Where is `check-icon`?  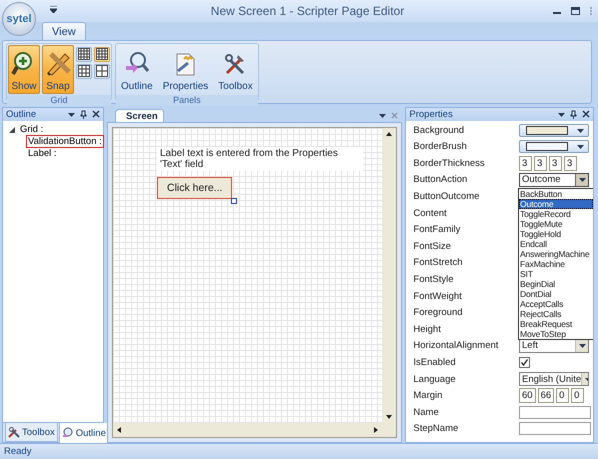 check-icon is located at coordinates (524, 362).